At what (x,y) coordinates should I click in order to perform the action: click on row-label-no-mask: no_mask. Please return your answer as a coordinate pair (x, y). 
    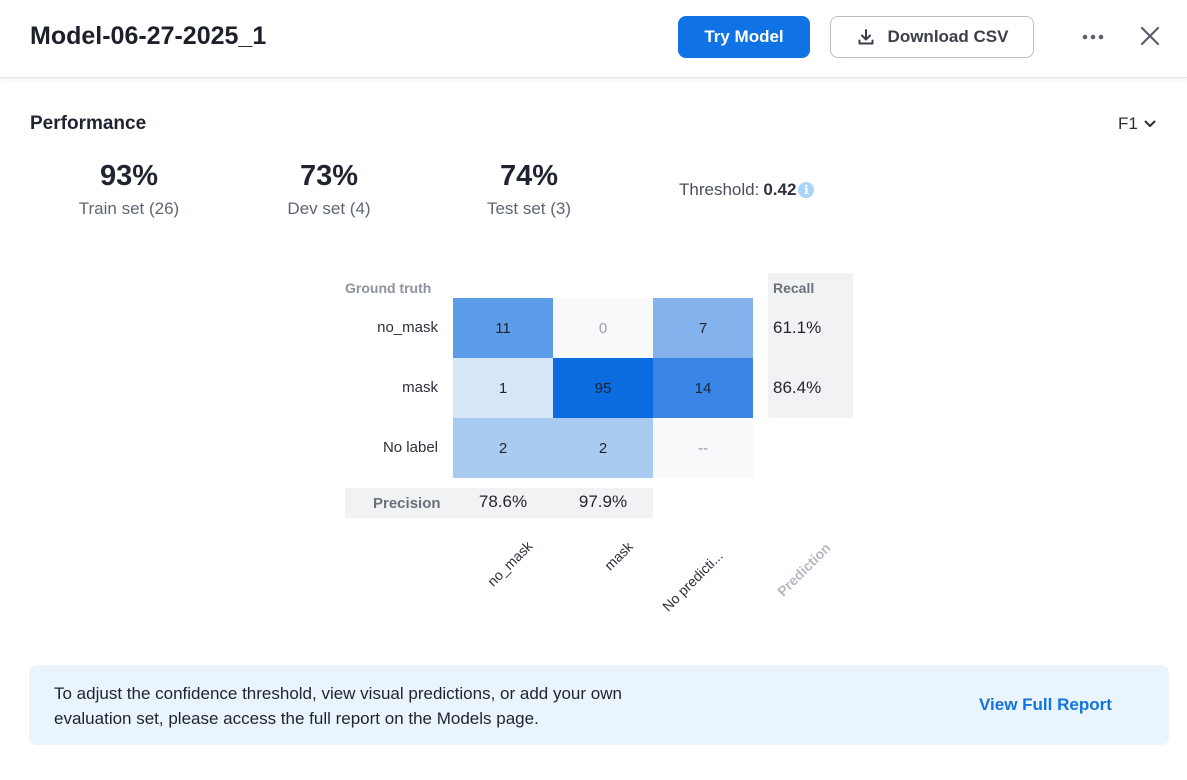
    Looking at the image, I should click on (407, 327).